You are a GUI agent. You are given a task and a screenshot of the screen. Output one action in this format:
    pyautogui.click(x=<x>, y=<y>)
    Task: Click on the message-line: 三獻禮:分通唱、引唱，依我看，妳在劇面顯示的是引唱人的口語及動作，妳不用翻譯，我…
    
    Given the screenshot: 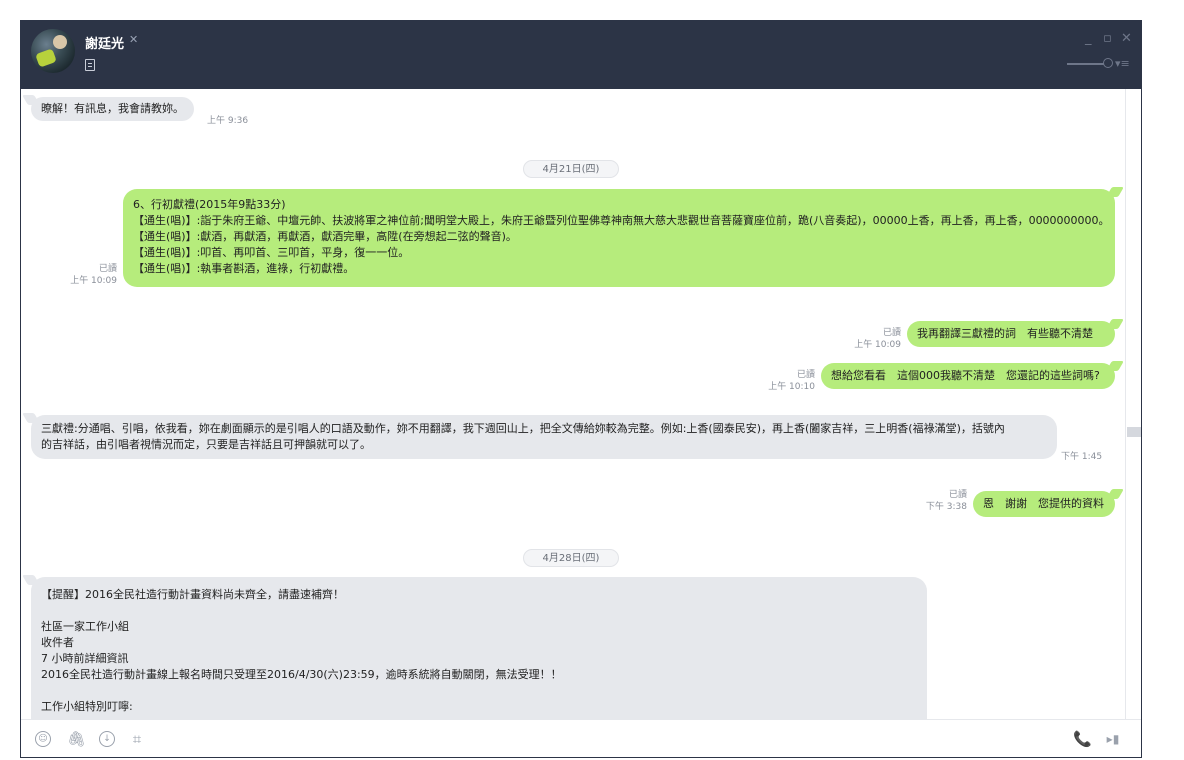 What is the action you would take?
    pyautogui.click(x=523, y=428)
    